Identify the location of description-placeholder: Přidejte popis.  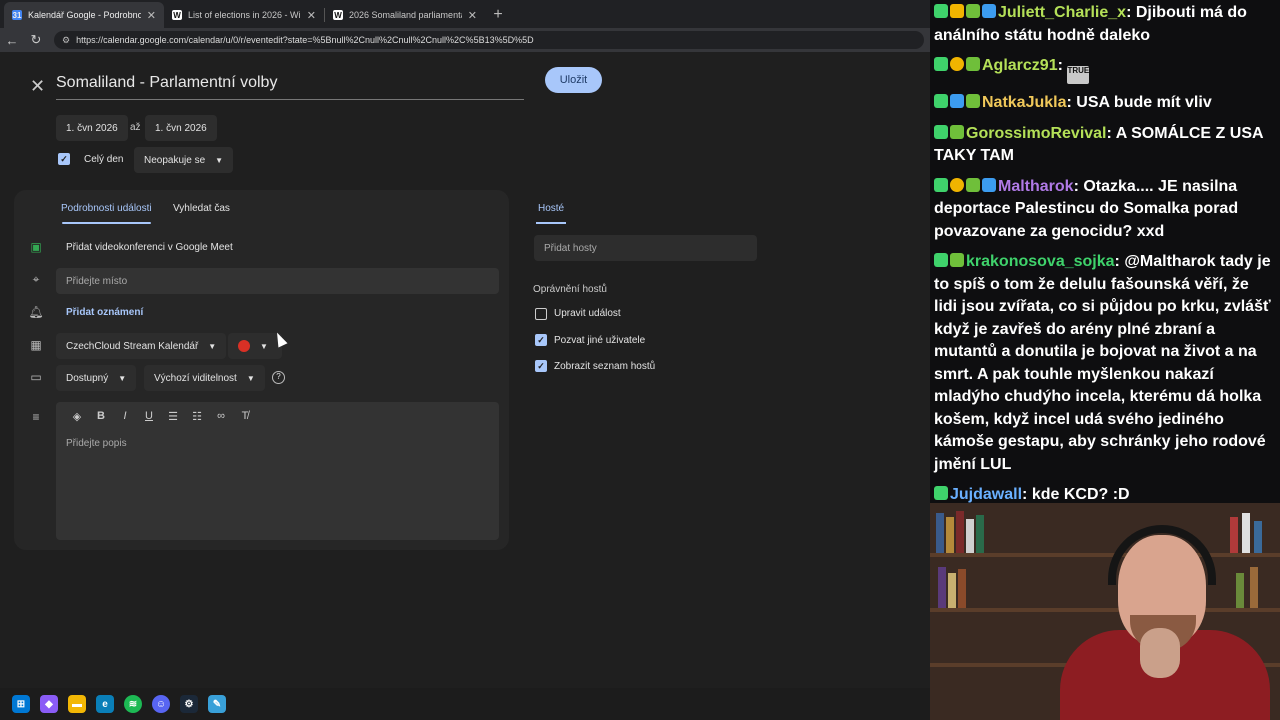
(96, 443).